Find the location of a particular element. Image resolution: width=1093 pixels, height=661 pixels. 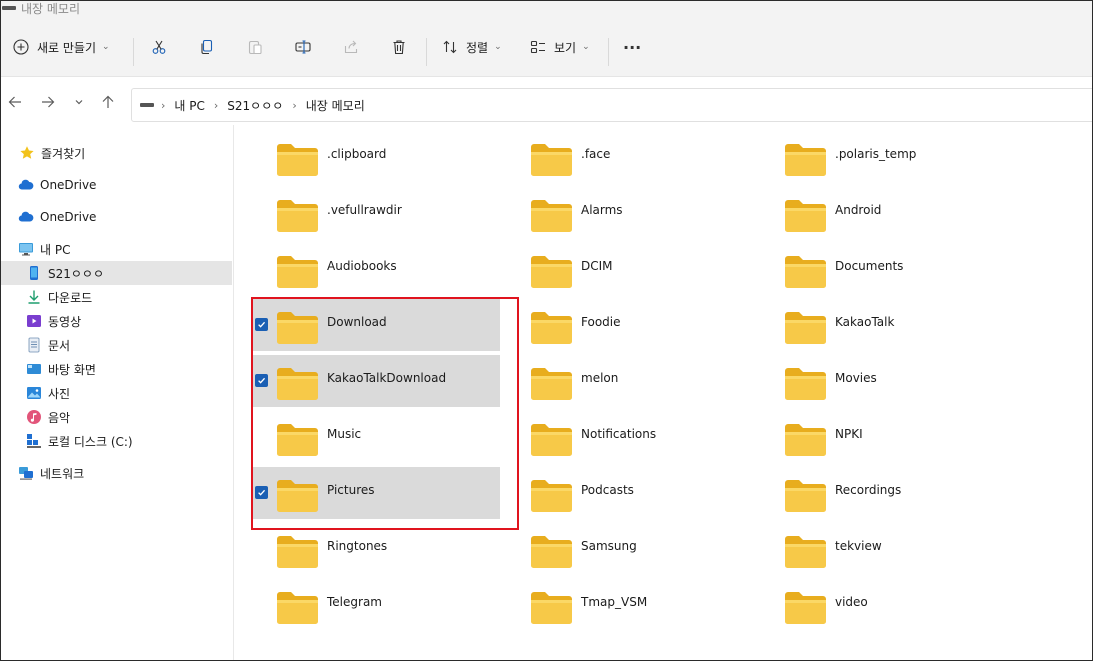

folder-item: Telegram is located at coordinates (376, 605).